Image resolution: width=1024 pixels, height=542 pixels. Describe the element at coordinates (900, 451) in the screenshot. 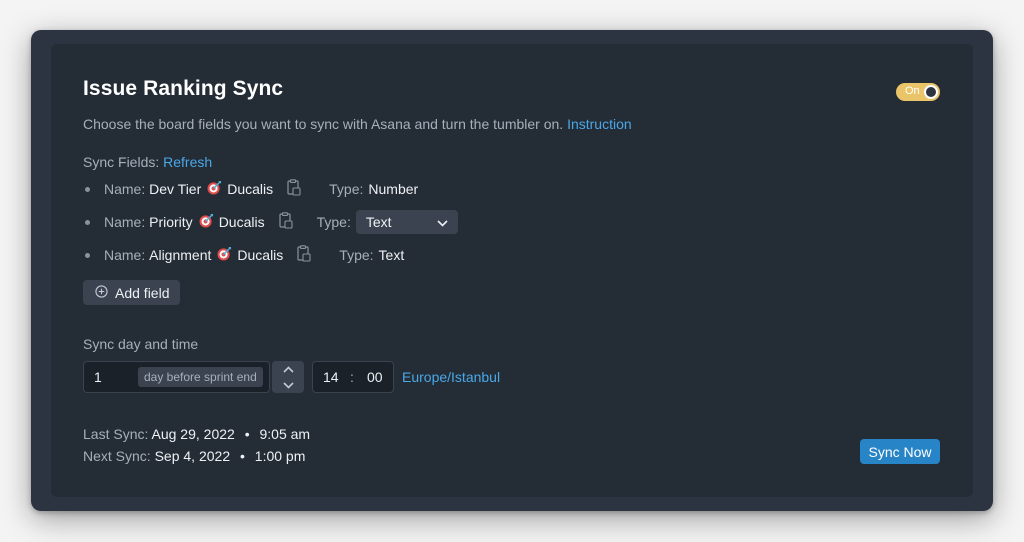

I see `sync-now-button: Sync Now` at that location.